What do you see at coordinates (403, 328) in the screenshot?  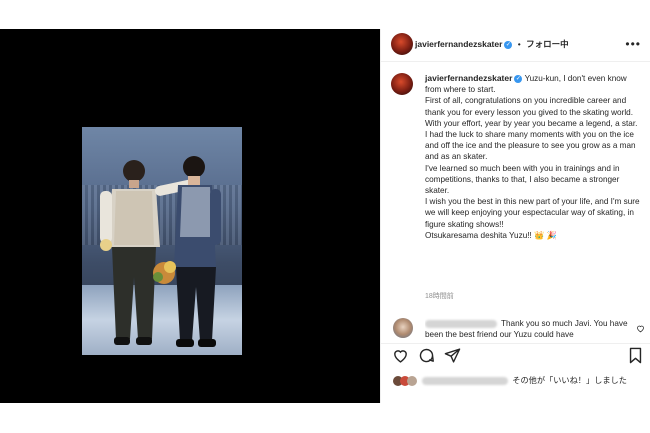 I see `commenter-avatar` at bounding box center [403, 328].